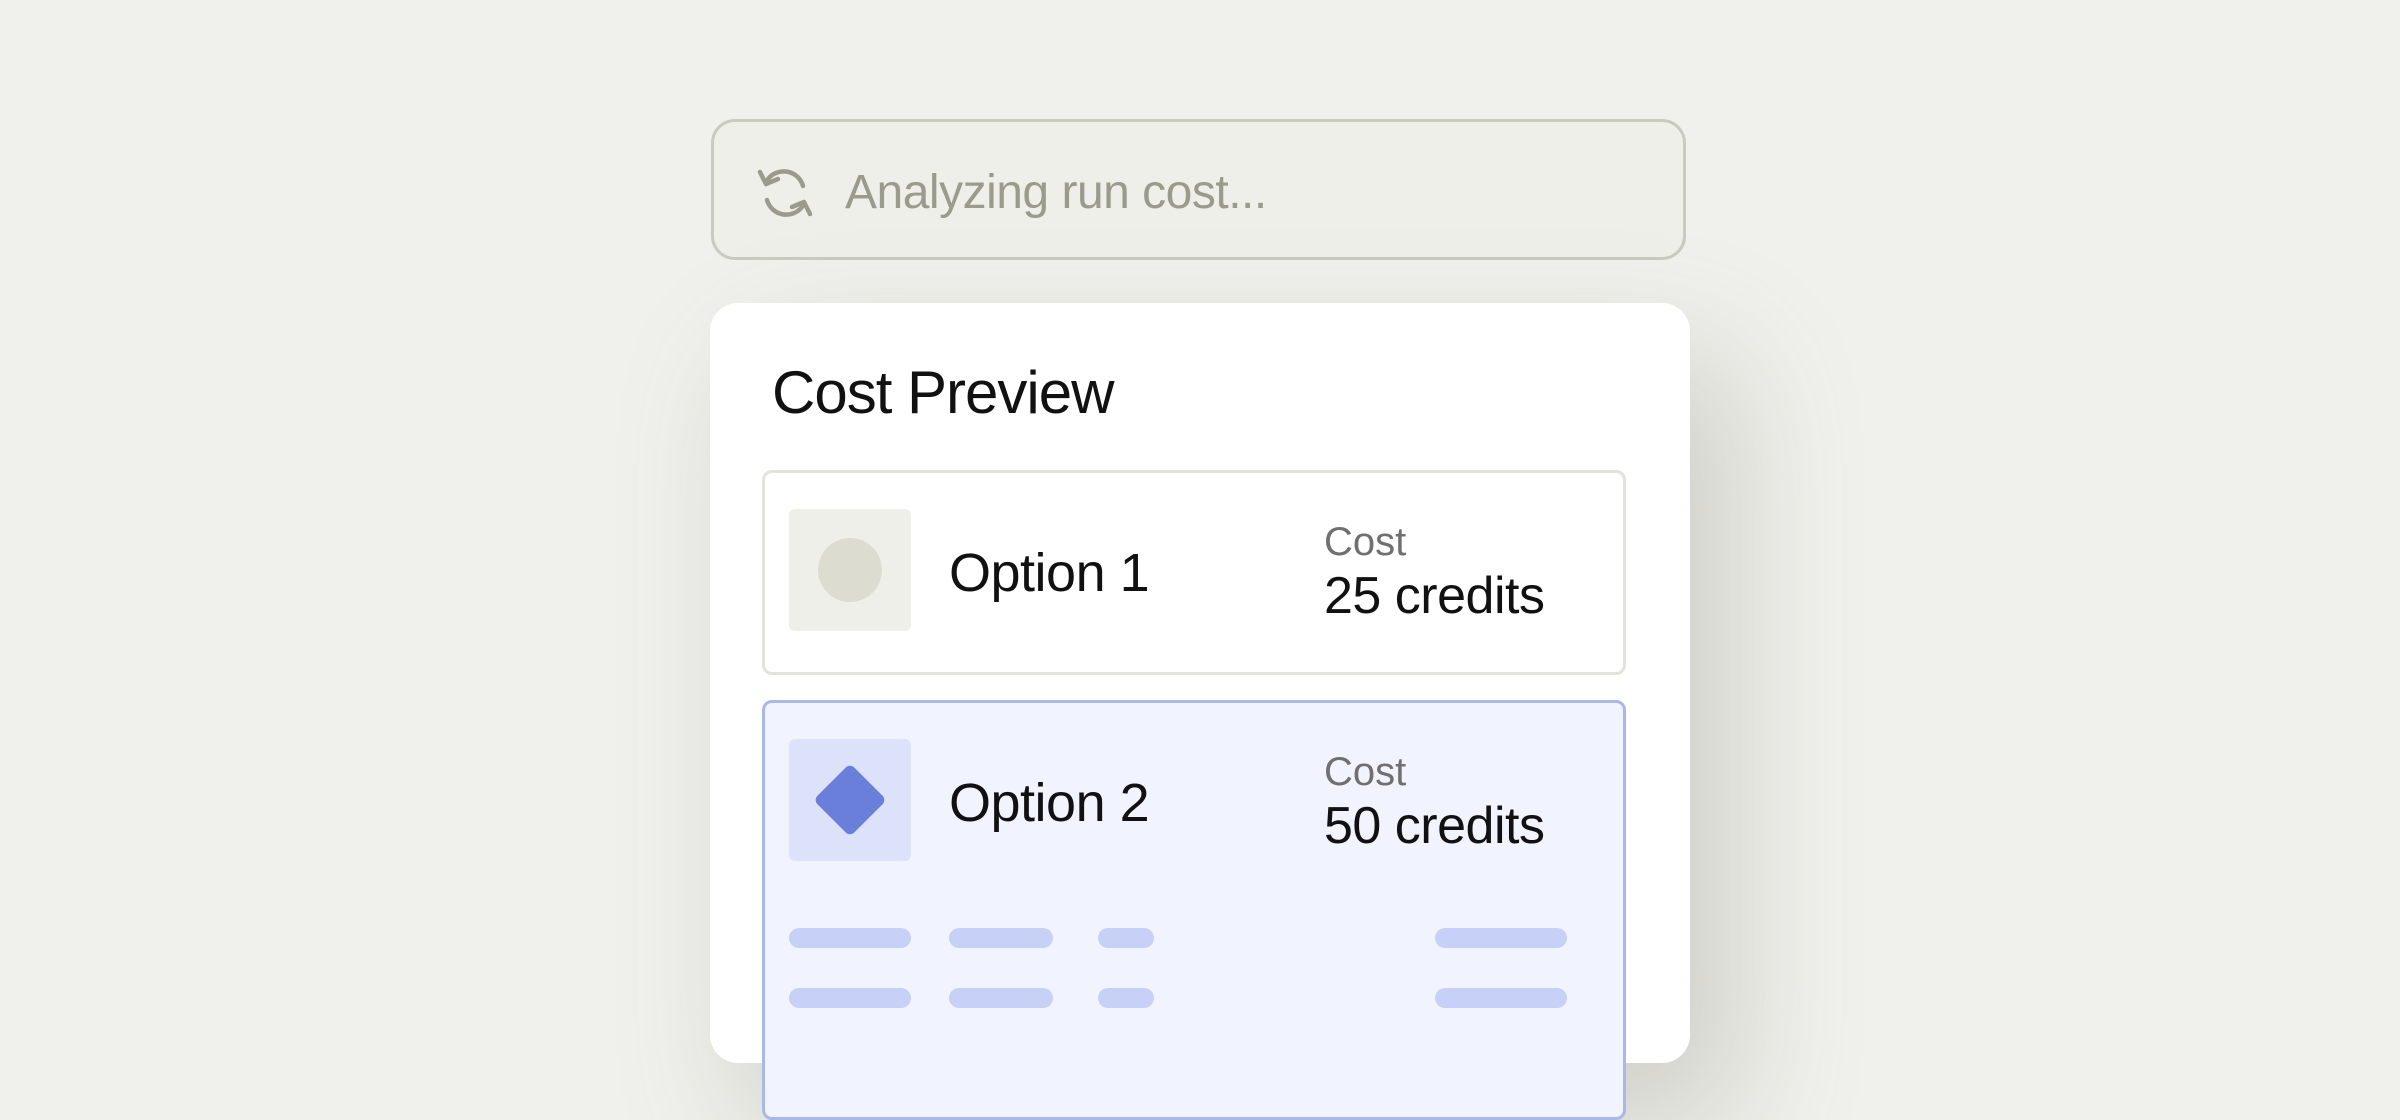  I want to click on option-1-thumbnail, so click(850, 570).